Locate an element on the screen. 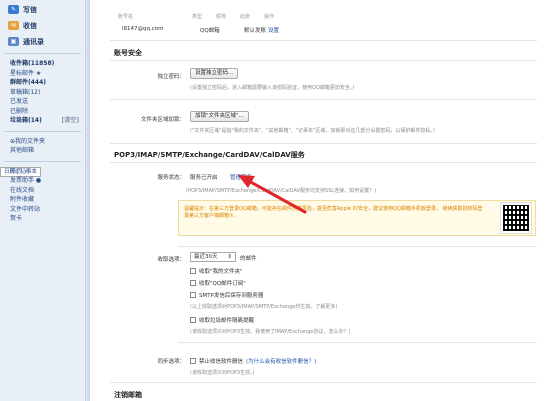 Image resolution: width=554 pixels, height=401 pixels. accounts-header: 账号名 类型 昵称 此账 操作 is located at coordinates (203, 16).